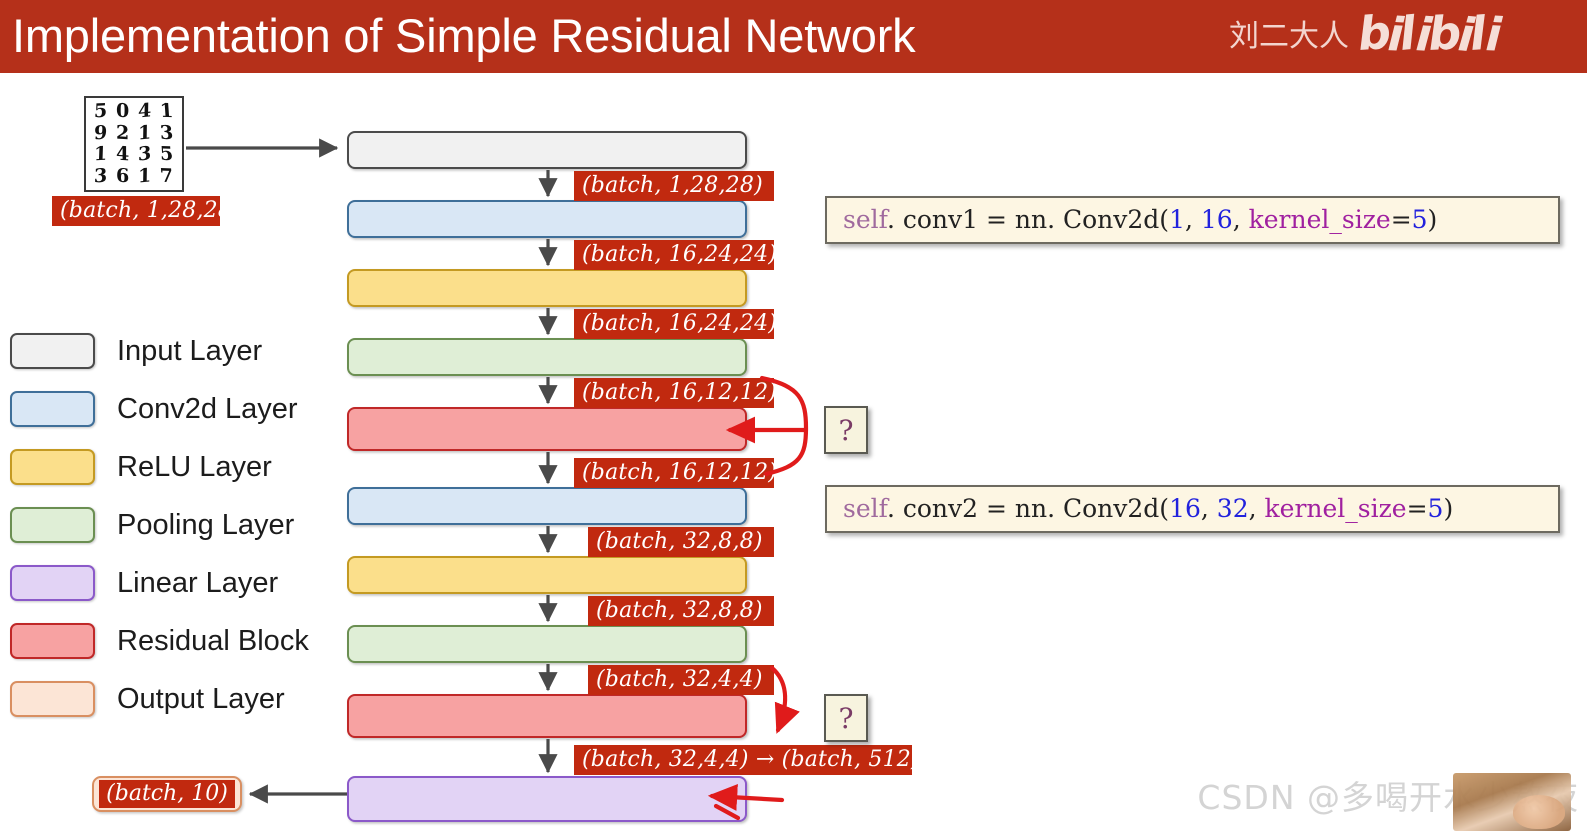  What do you see at coordinates (52, 525) in the screenshot?
I see `legend-swatch-pooling-layer` at bounding box center [52, 525].